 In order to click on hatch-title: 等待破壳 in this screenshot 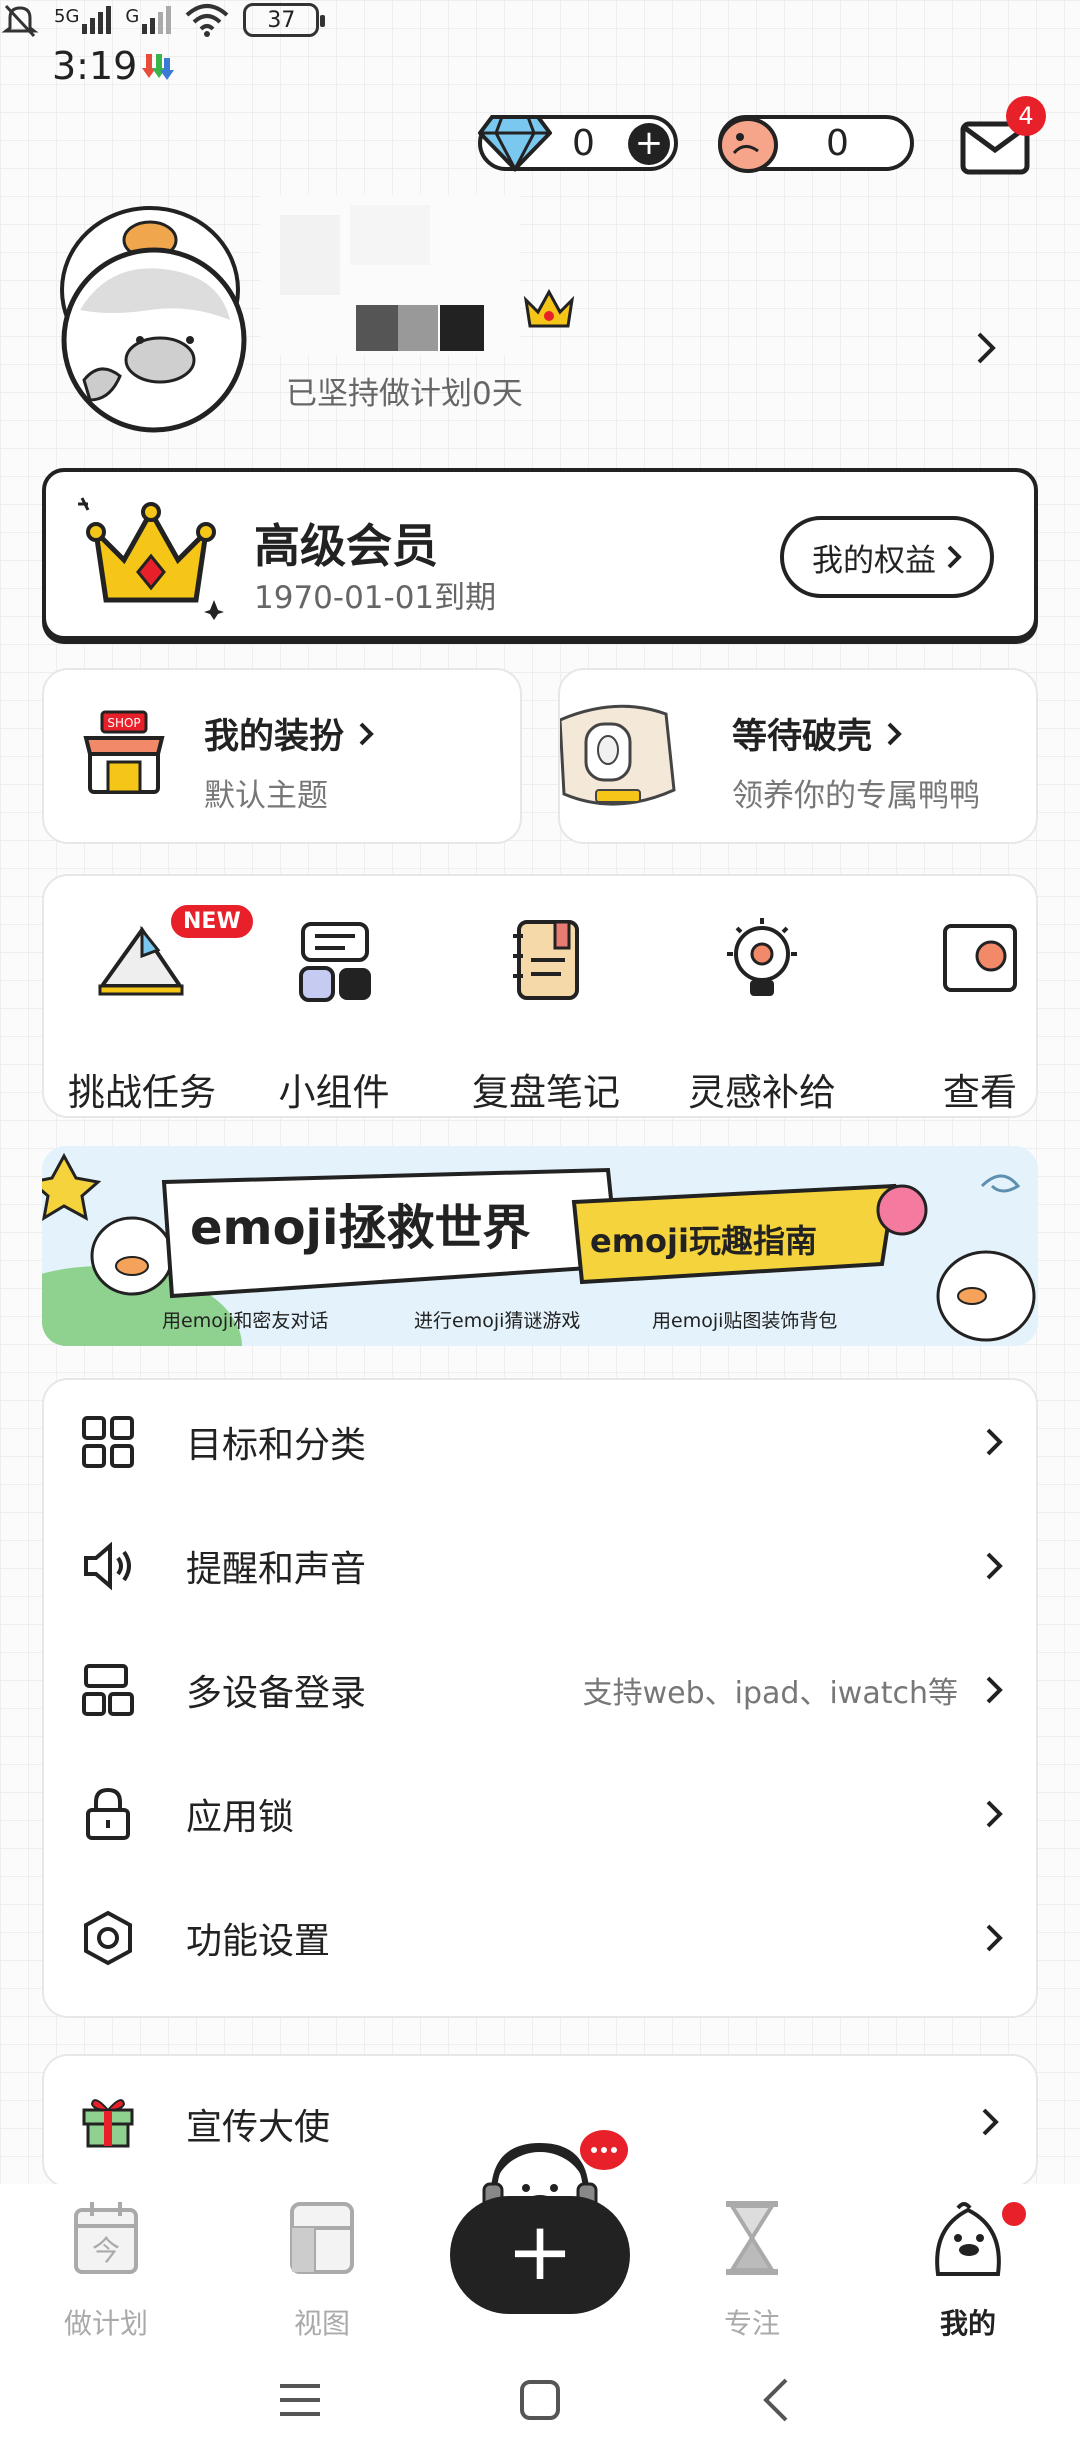, I will do `click(802, 737)`.